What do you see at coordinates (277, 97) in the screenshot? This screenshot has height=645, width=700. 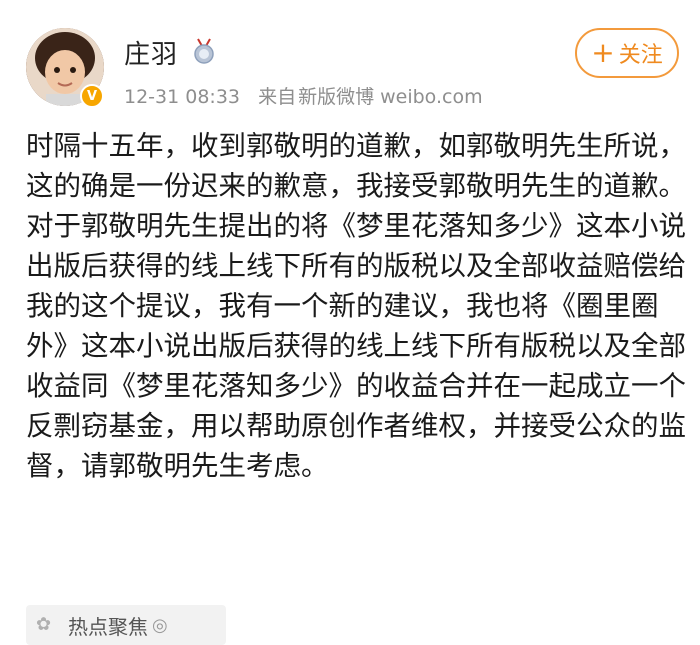 I see `source-prefix: 来自` at bounding box center [277, 97].